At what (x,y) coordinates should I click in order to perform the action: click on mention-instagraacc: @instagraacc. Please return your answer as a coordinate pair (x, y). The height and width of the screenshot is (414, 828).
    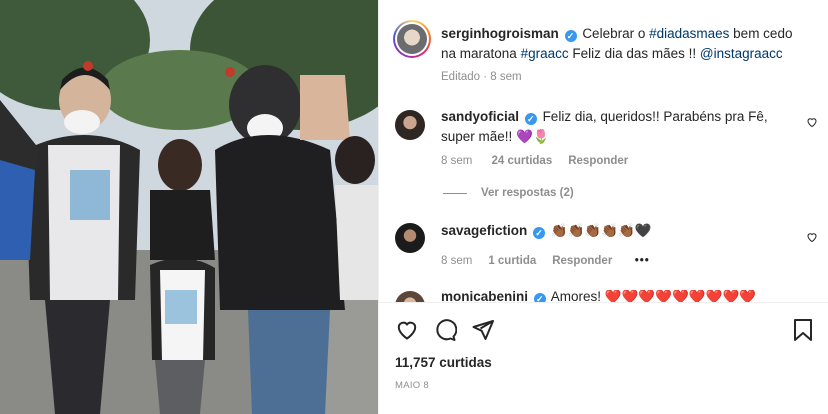
    Looking at the image, I should click on (741, 53).